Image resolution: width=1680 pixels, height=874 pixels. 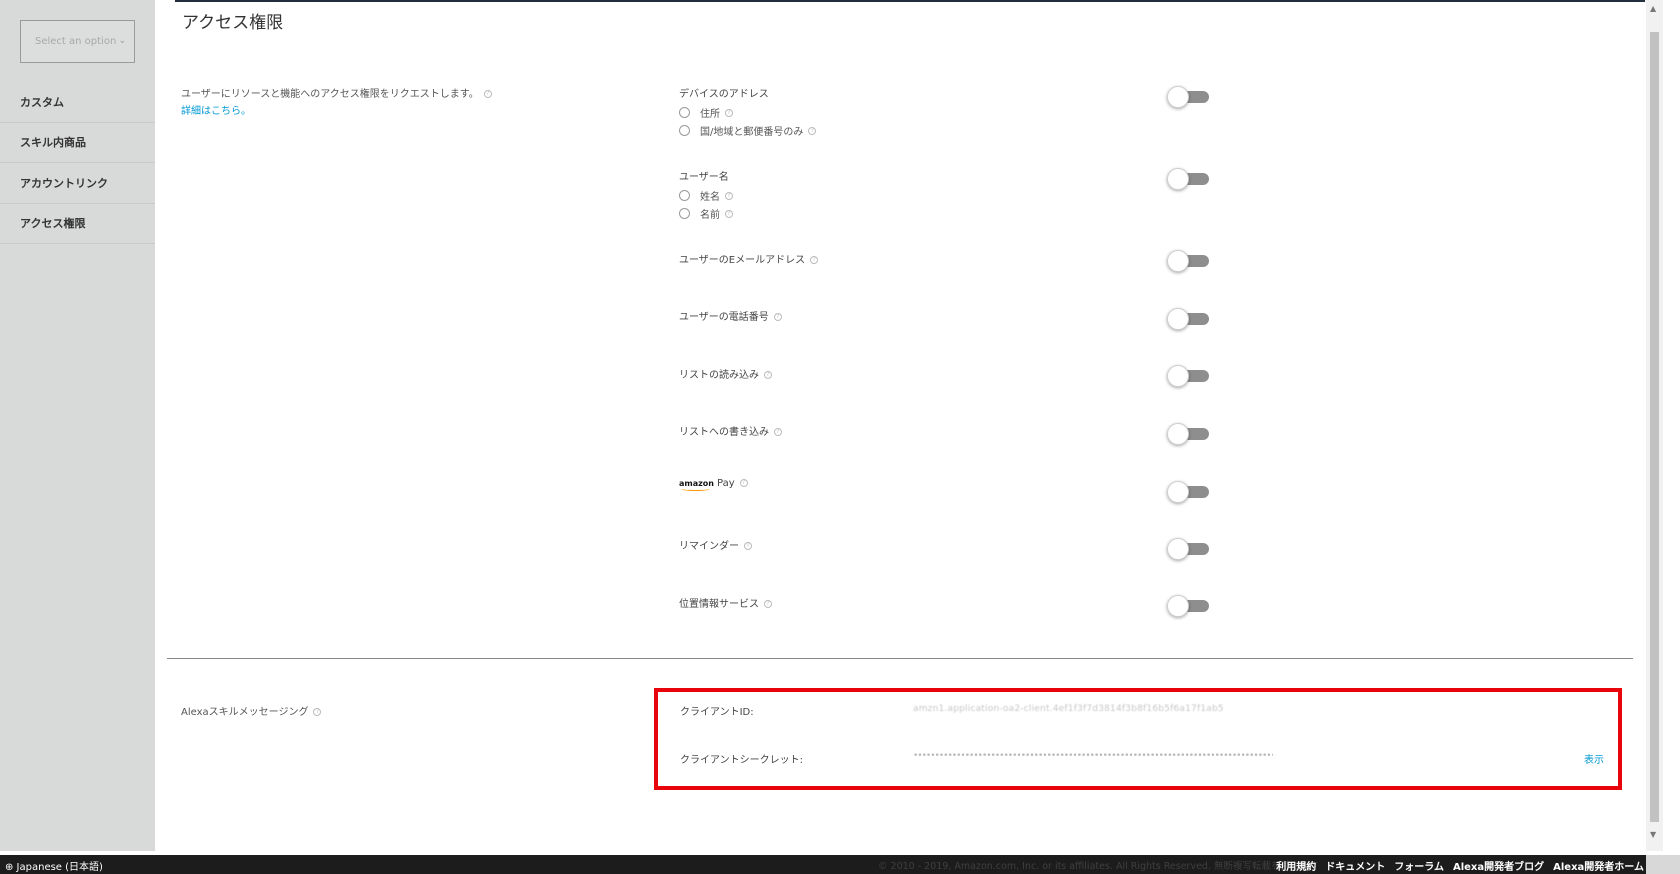 I want to click on permission-label: リストの読み込み, so click(x=719, y=375).